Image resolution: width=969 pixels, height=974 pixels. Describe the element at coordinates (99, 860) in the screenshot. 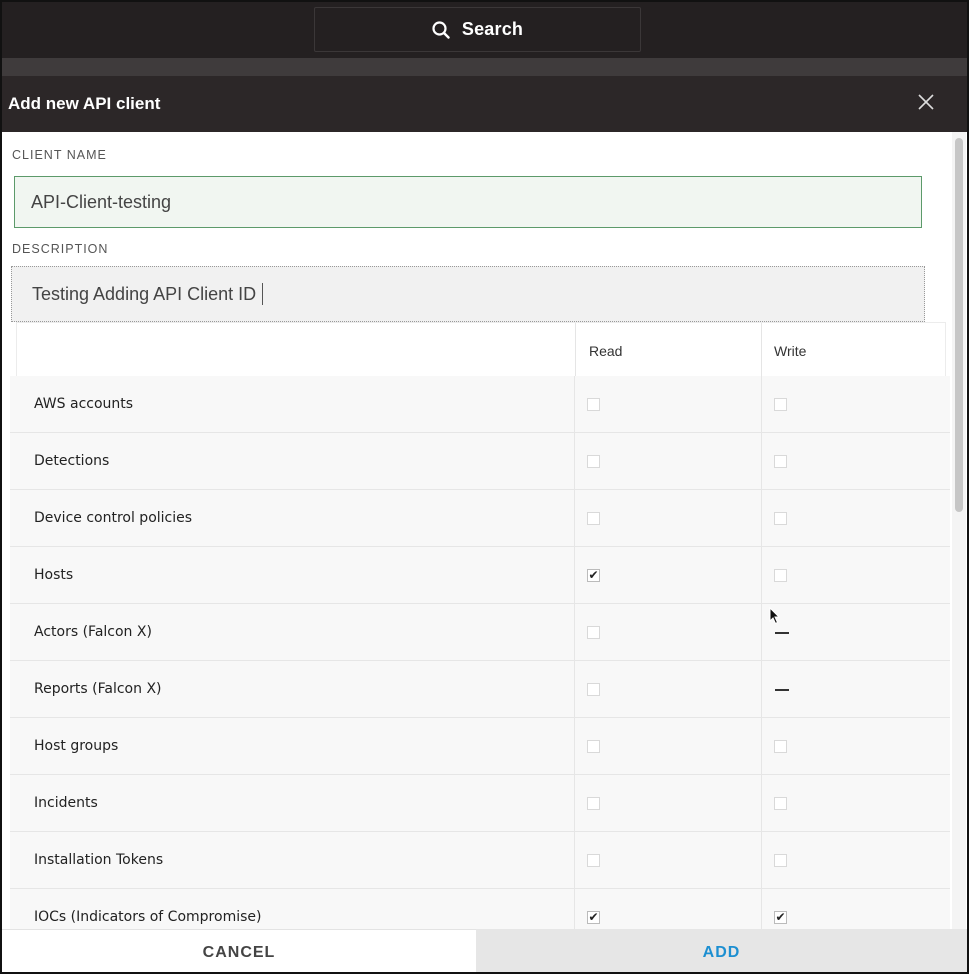

I see `permission-name: Installation Tokens` at that location.